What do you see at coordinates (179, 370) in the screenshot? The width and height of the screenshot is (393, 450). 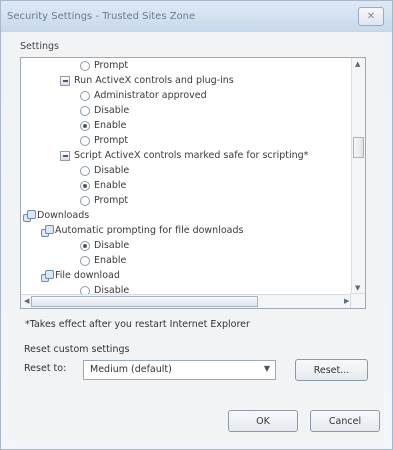 I see `reset-level-select: Medium (default) ▼` at bounding box center [179, 370].